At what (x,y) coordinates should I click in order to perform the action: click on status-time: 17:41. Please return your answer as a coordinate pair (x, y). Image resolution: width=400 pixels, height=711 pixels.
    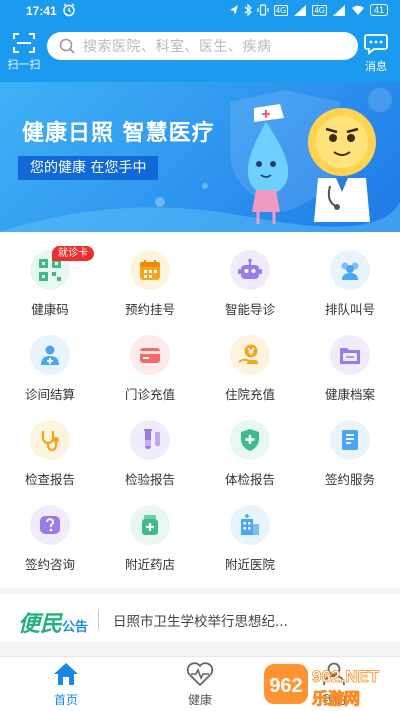
    Looking at the image, I should click on (41, 11).